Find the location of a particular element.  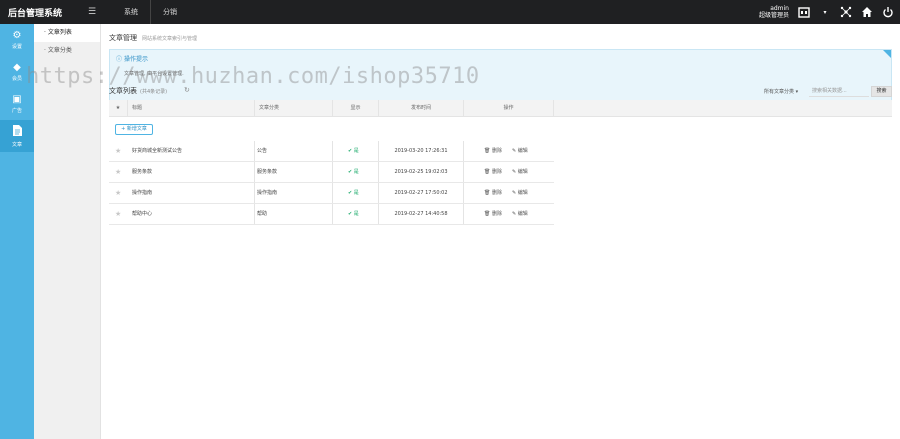

sidebar-item-settings: ⚙ 设置 is located at coordinates (17, 40).